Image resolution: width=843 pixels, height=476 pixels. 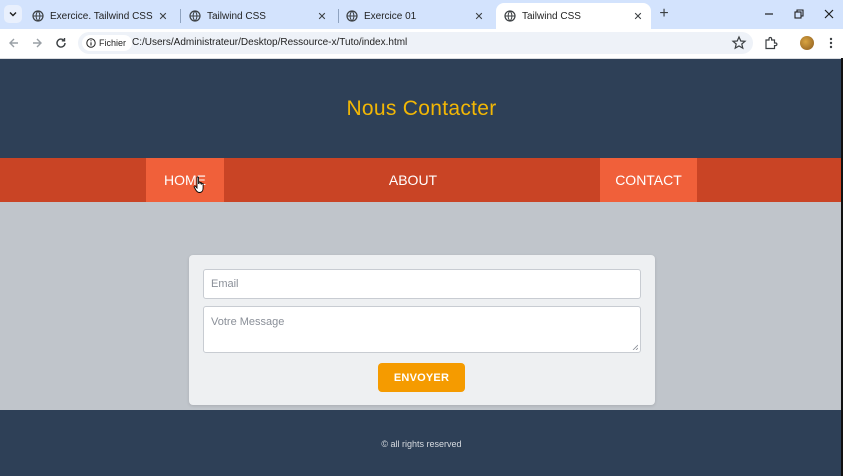 I want to click on tab-tailwind-css-active: Tailwind CSS ✕, so click(x=573, y=16).